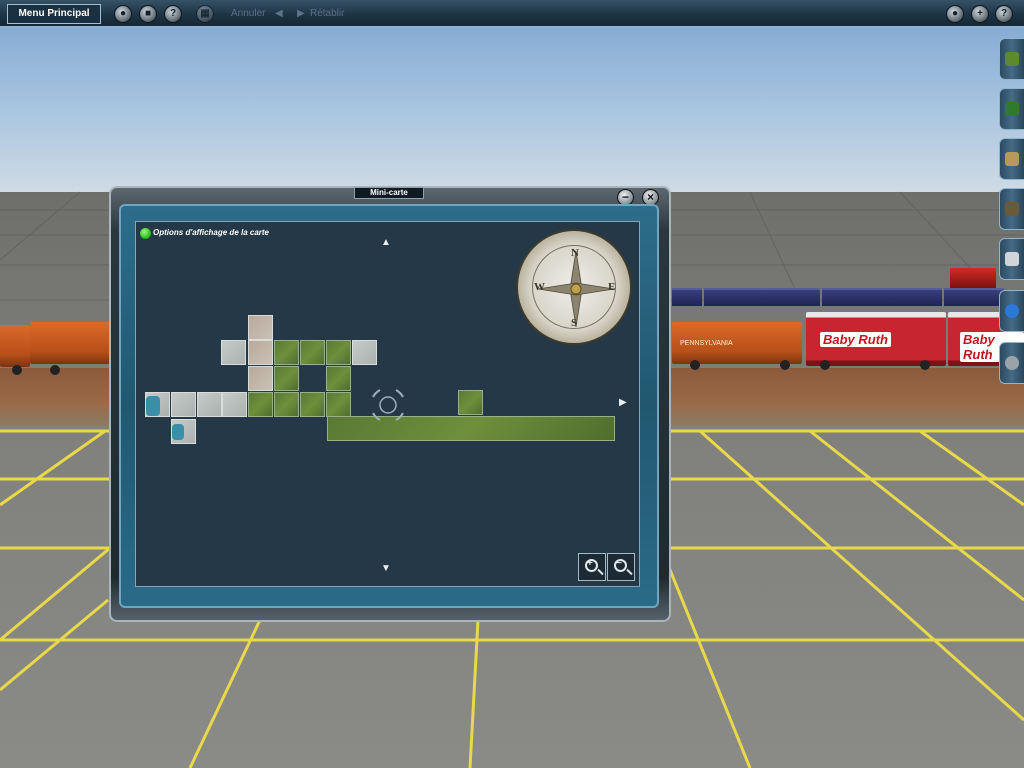  Describe the element at coordinates (148, 14) in the screenshot. I see `stop-icon: ■` at that location.